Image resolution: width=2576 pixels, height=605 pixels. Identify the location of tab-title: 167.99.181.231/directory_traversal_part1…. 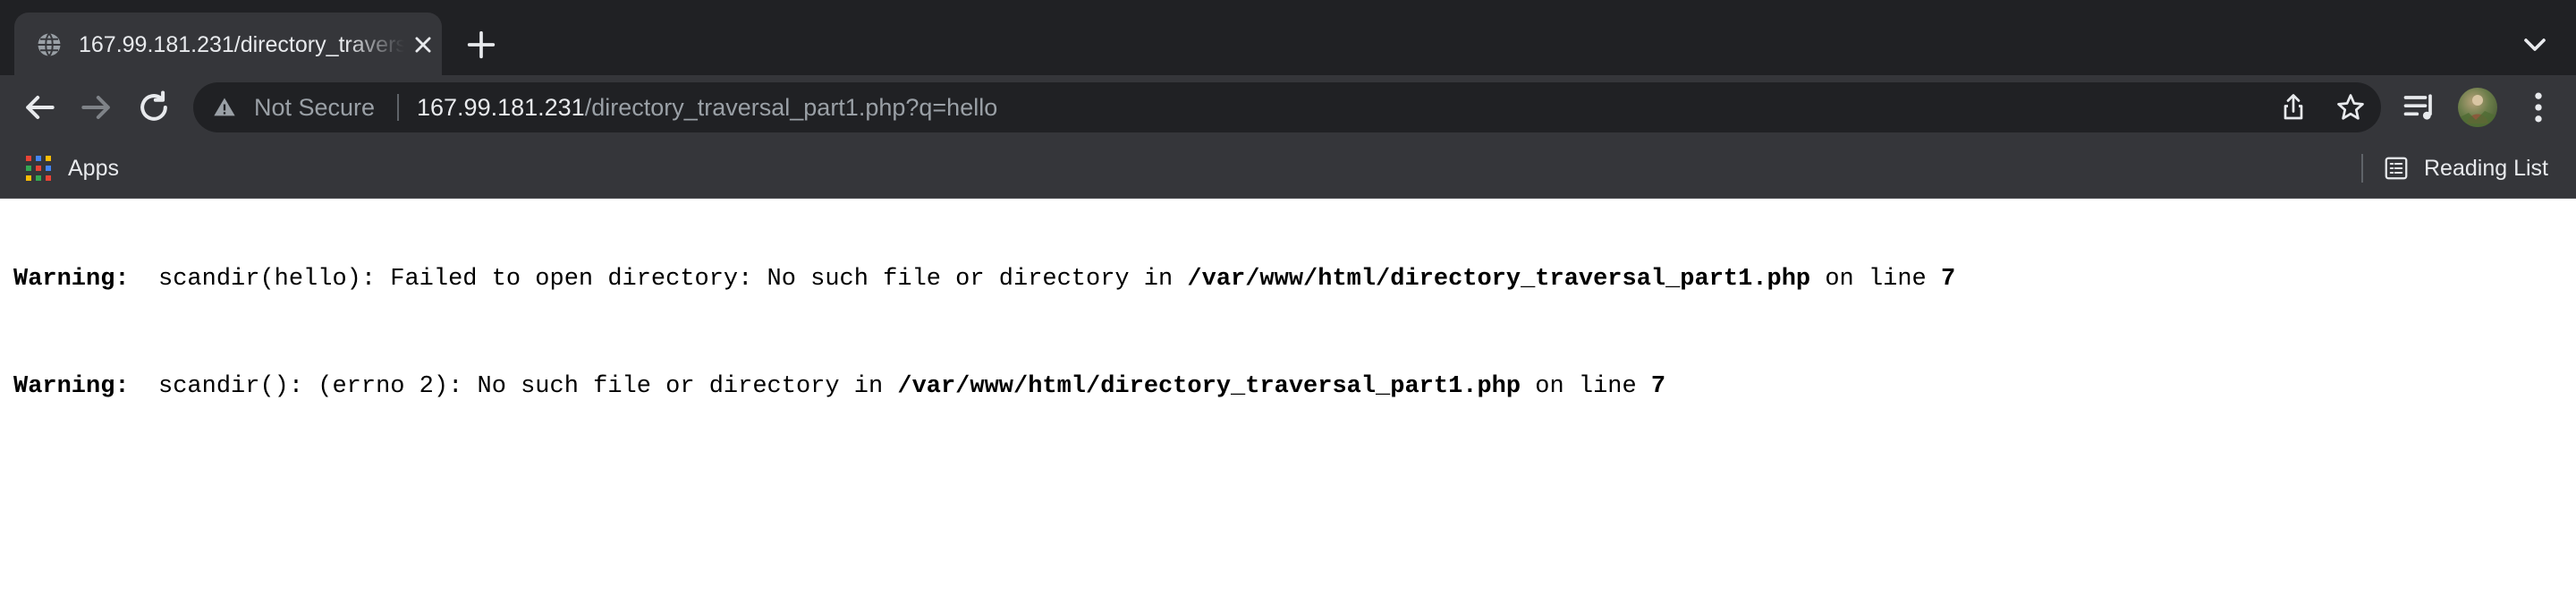
(241, 44).